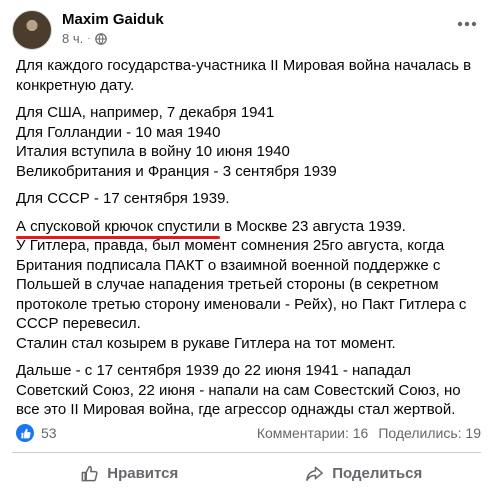  I want to click on author-name: Maxim Gaiduk, so click(113, 19).